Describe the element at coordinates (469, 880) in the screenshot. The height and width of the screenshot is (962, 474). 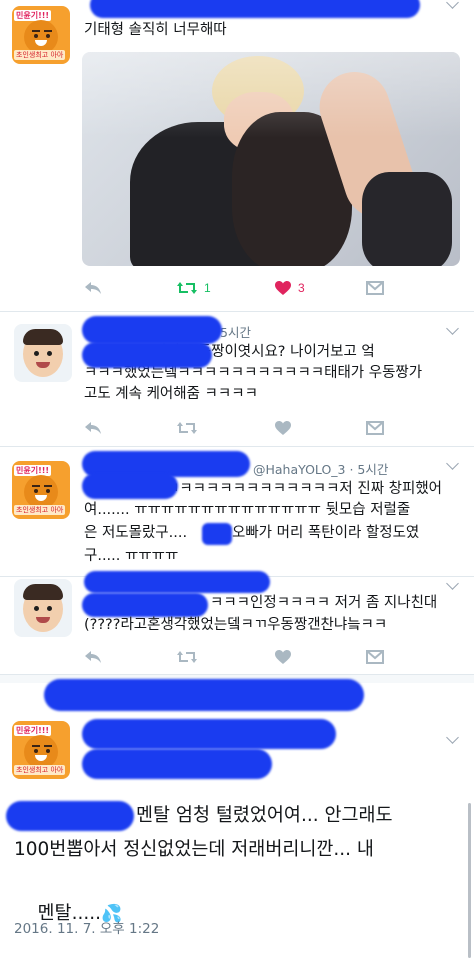
I see `scrollbar` at that location.